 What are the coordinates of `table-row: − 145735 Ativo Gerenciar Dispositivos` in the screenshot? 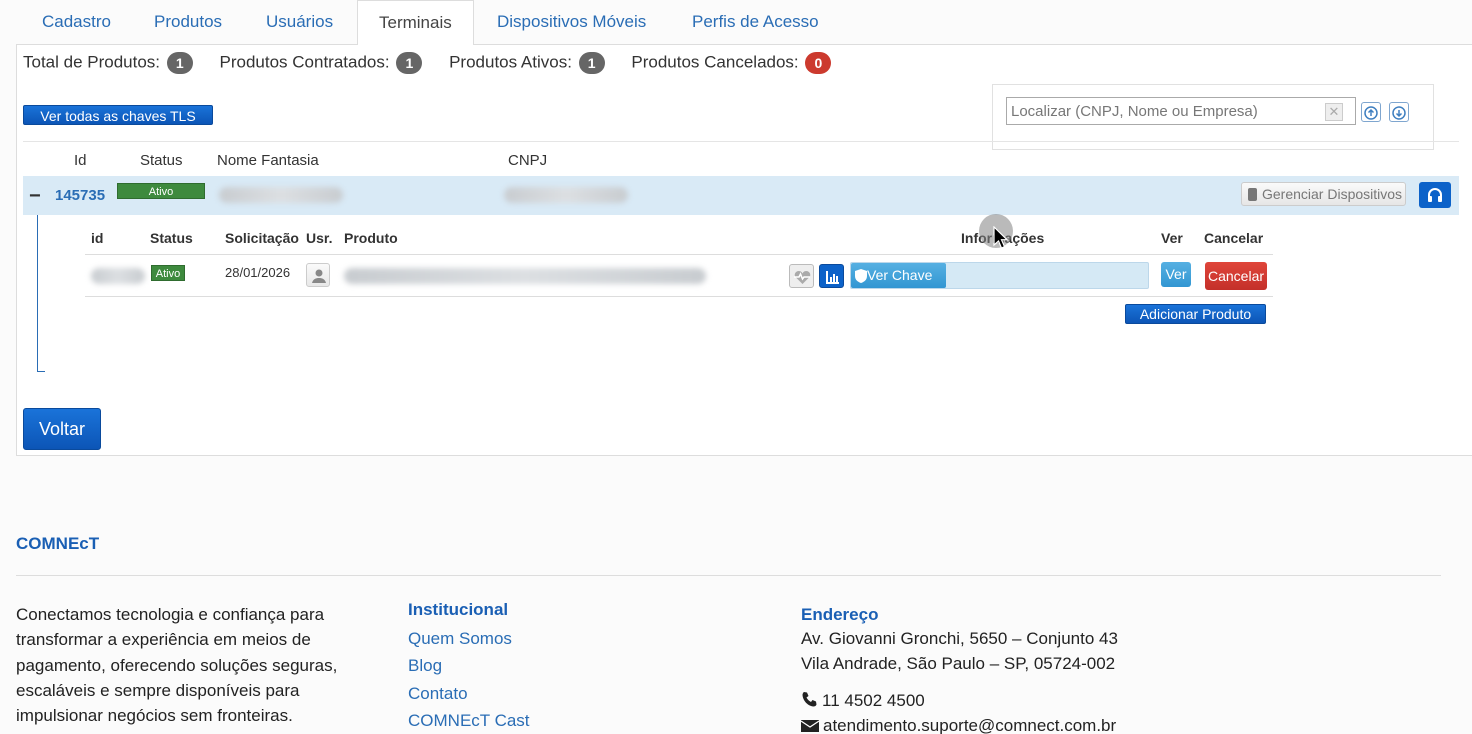 It's located at (741, 195).